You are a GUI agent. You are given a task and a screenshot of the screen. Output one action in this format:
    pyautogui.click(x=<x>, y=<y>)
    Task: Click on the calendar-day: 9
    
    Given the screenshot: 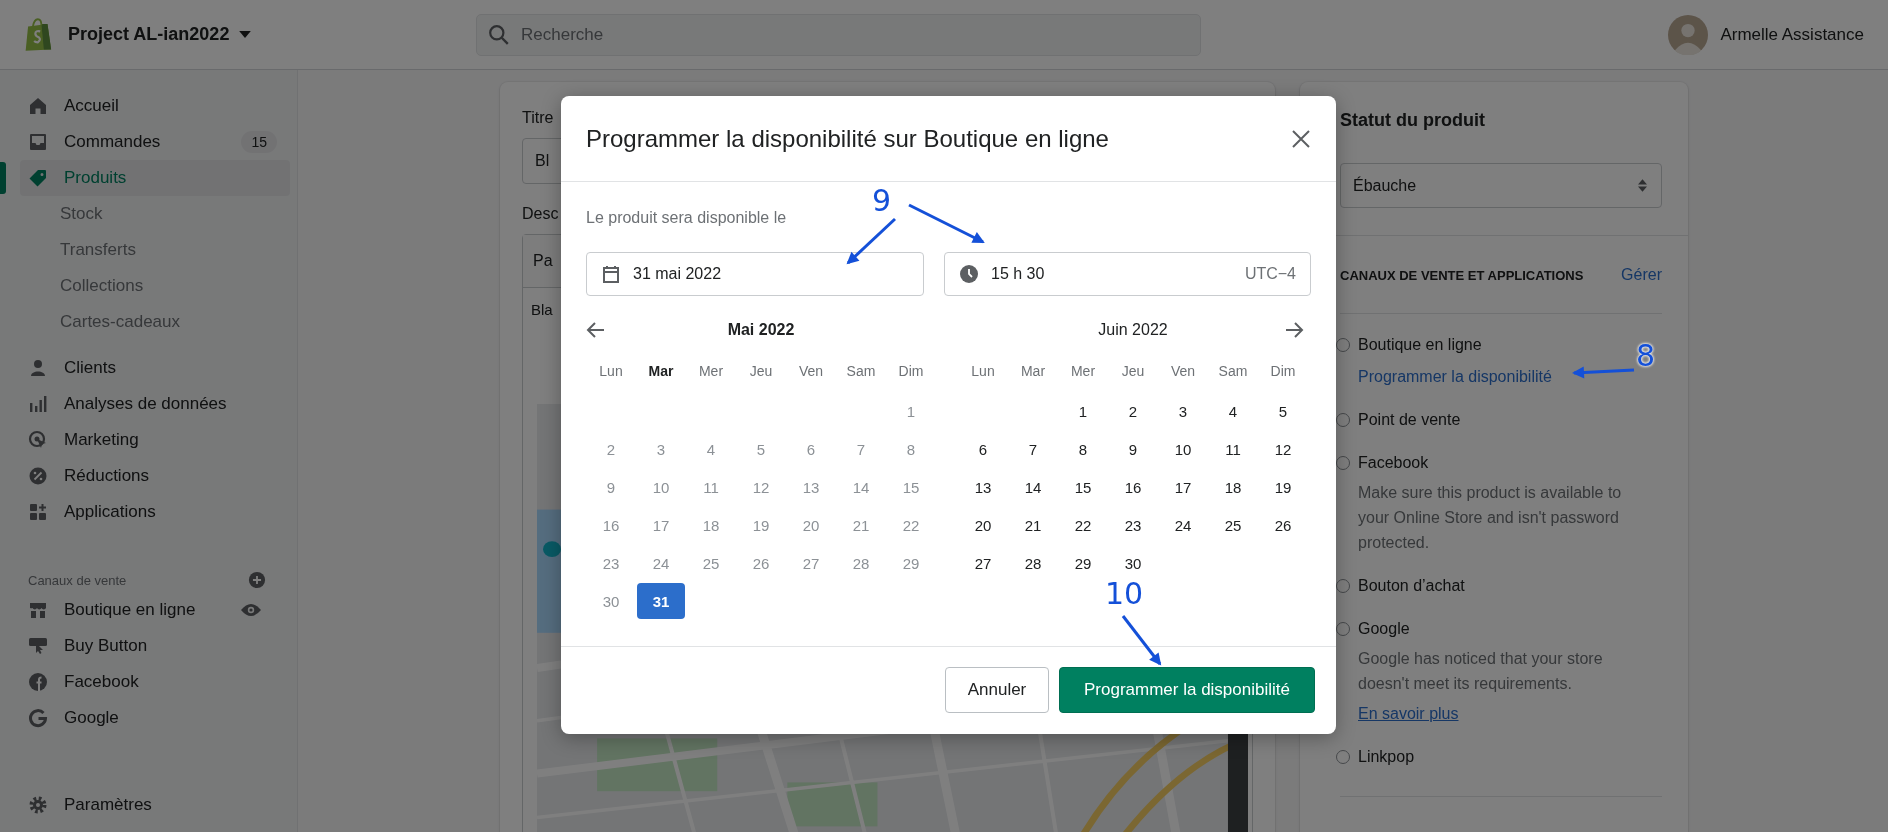 What is the action you would take?
    pyautogui.click(x=1133, y=449)
    